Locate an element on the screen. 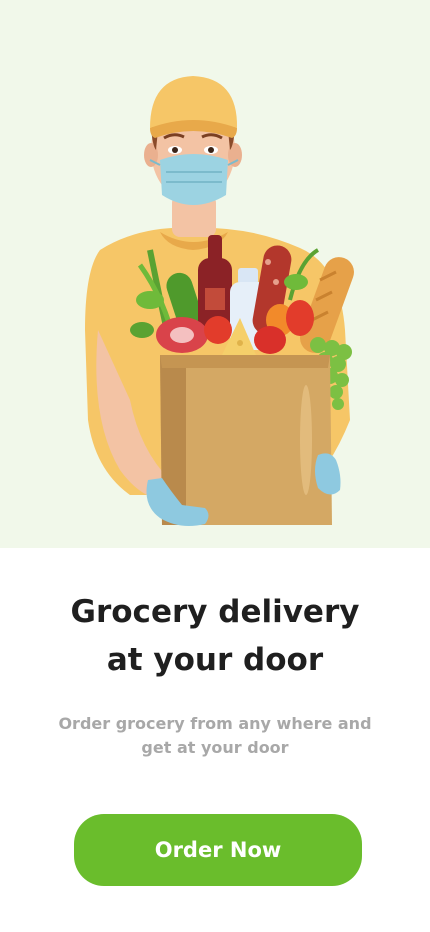  description-line-1: Order grocery from any where and is located at coordinates (215, 723).